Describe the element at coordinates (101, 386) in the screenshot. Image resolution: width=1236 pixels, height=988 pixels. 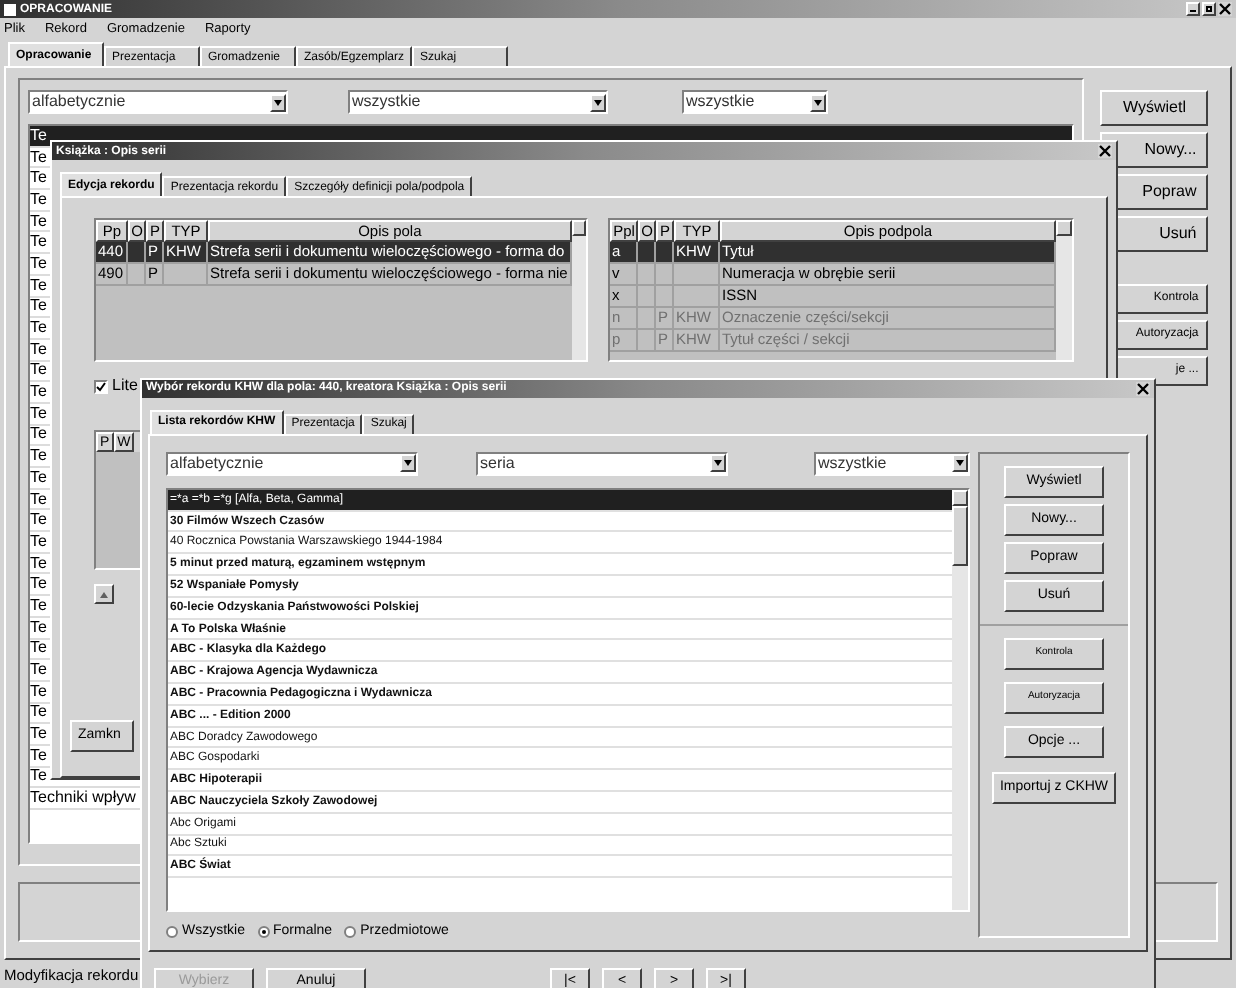
I see `checkbox` at that location.